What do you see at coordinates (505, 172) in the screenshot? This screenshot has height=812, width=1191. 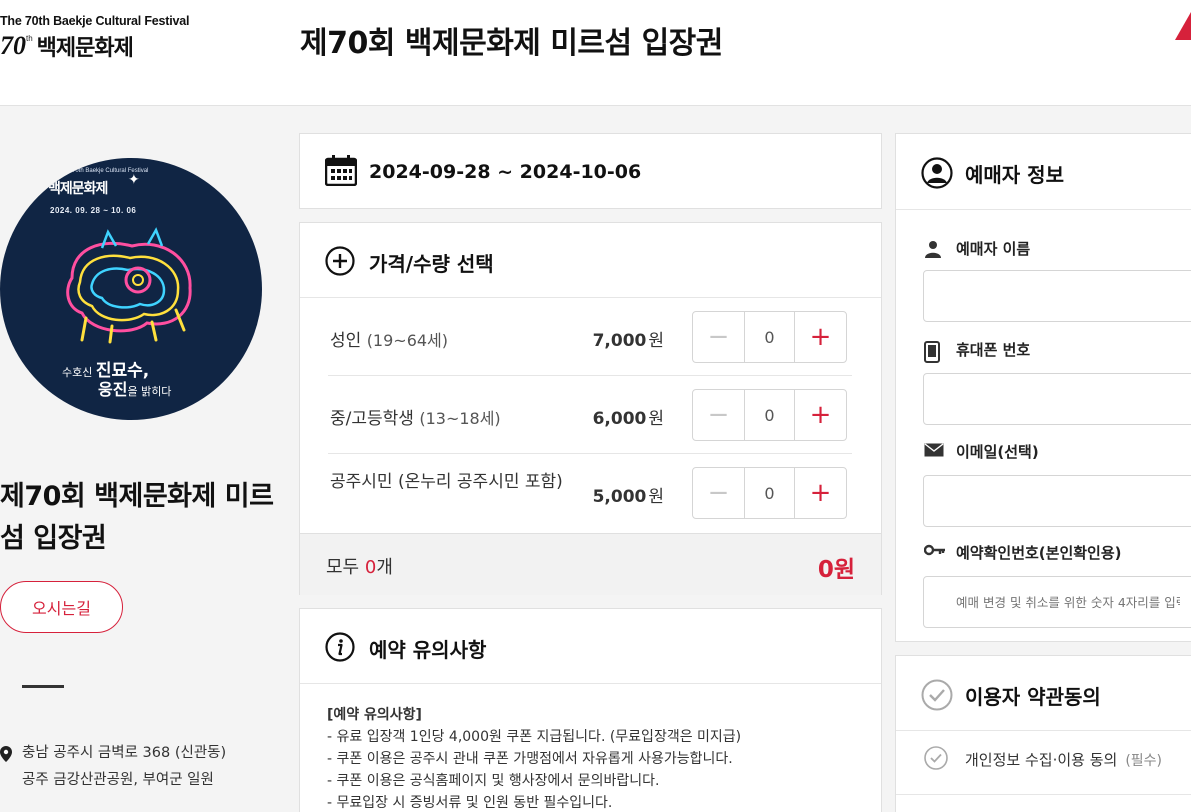 I see `event-date-range: 2024-09-28 ~ 2024-10-06` at bounding box center [505, 172].